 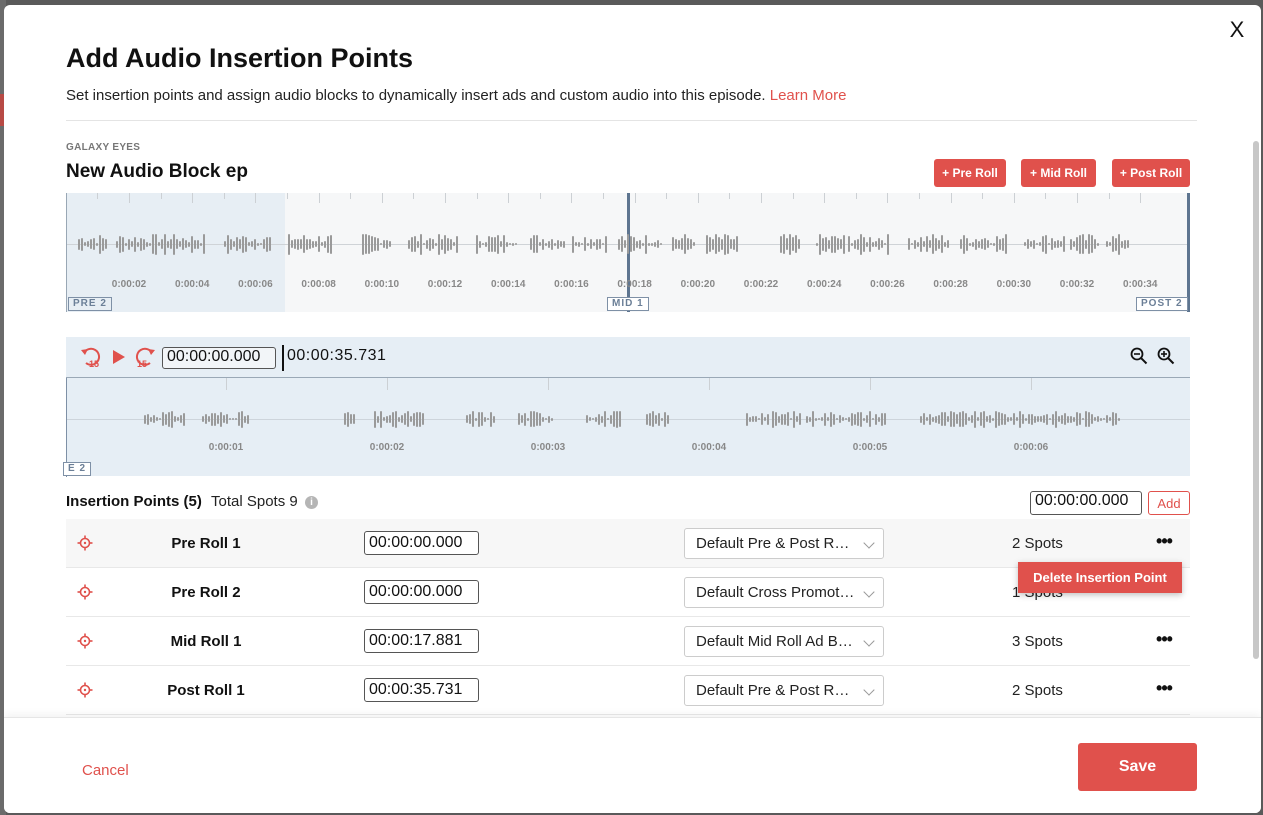 What do you see at coordinates (1188, 252) in the screenshot?
I see `post-roll-marker-line` at bounding box center [1188, 252].